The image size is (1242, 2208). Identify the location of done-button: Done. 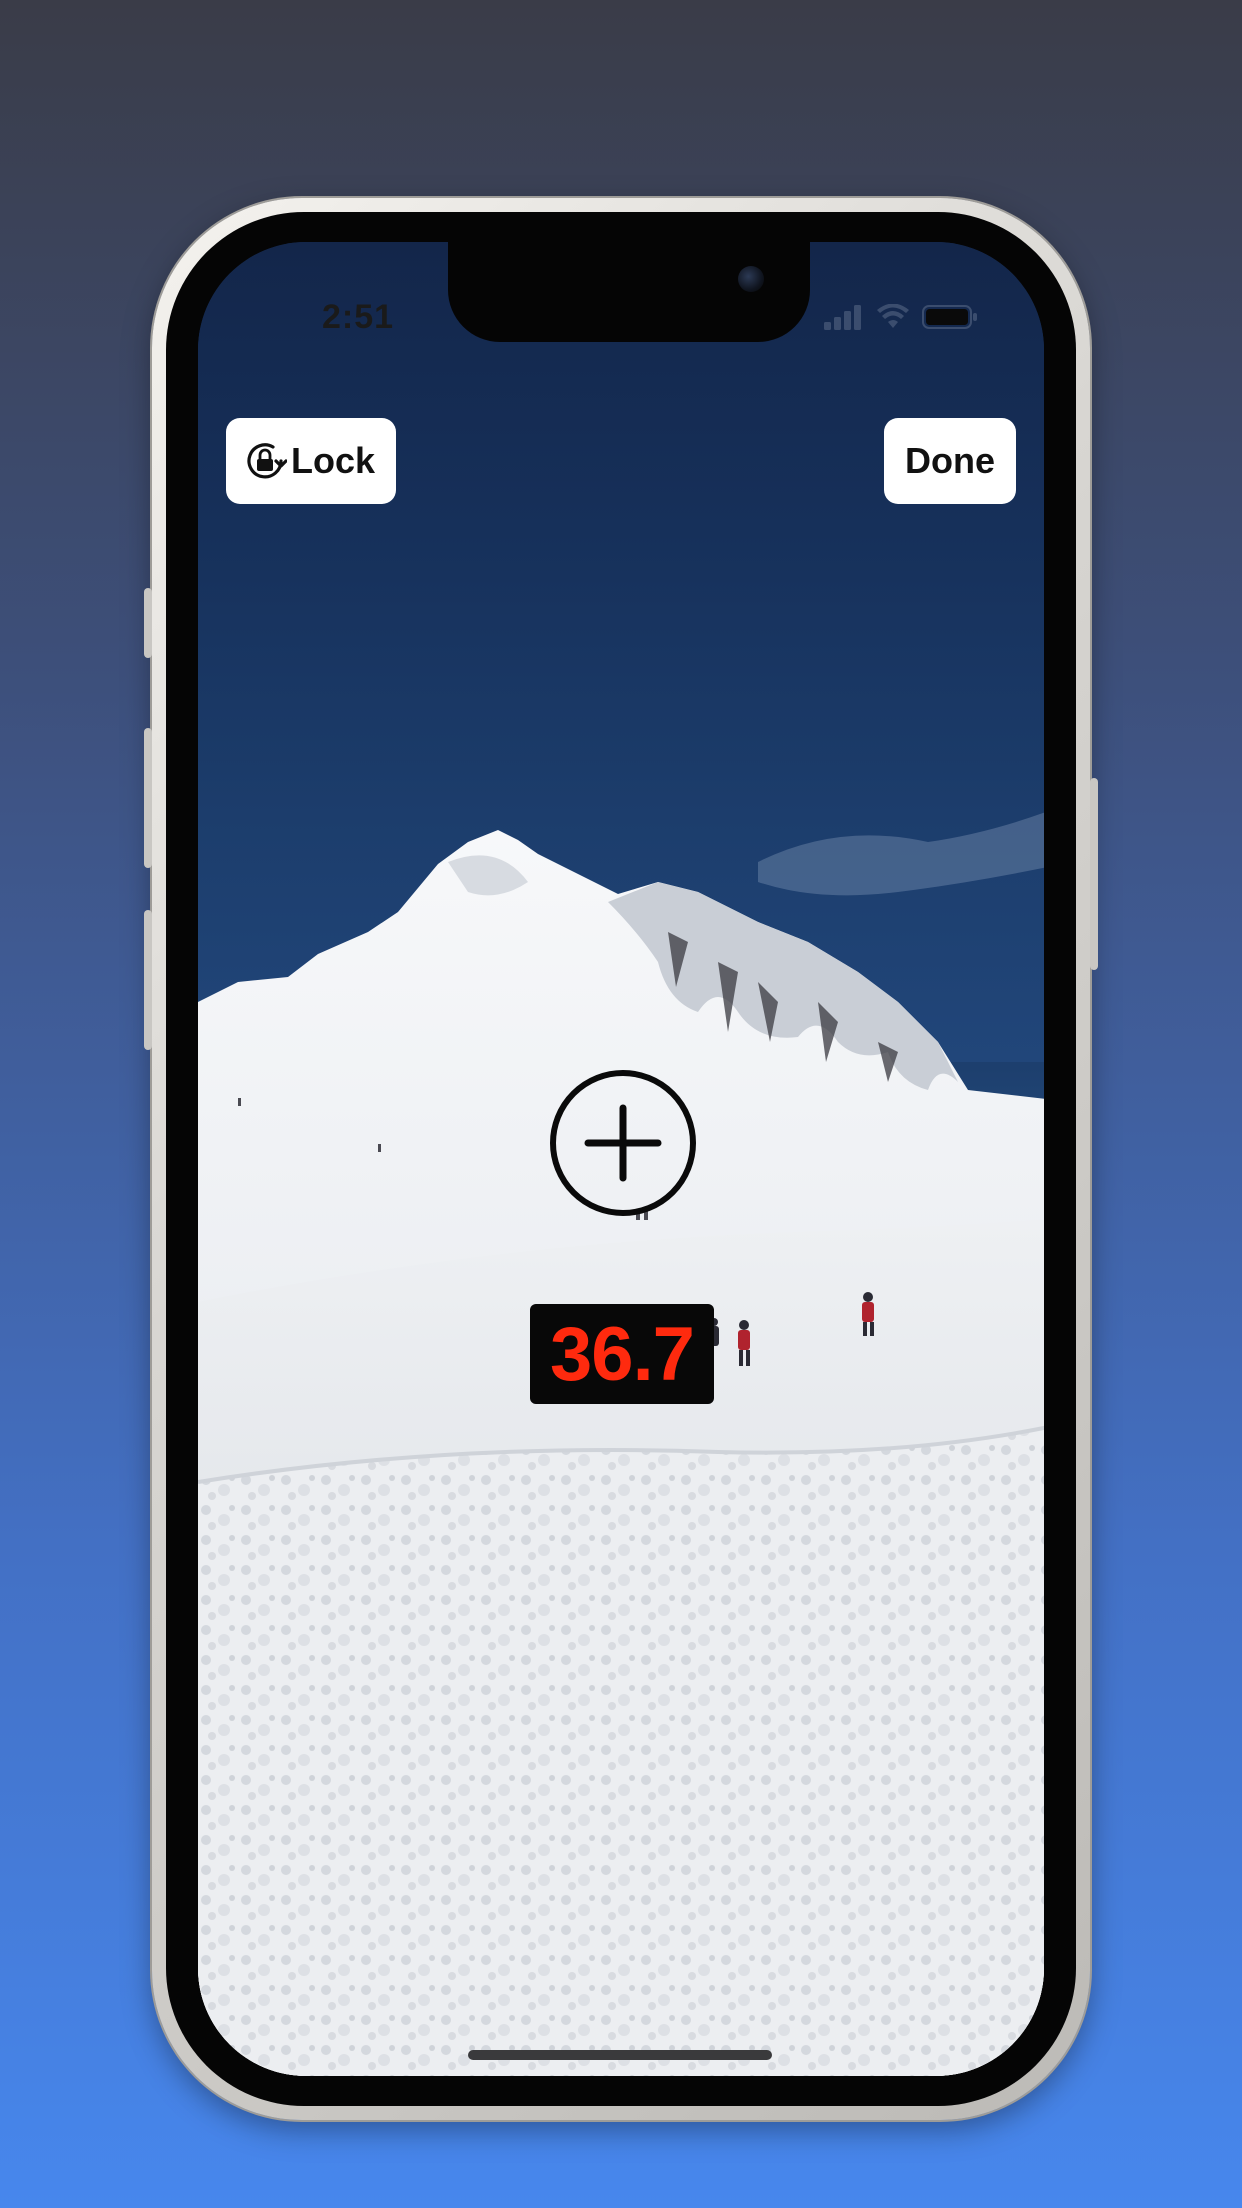
(950, 461).